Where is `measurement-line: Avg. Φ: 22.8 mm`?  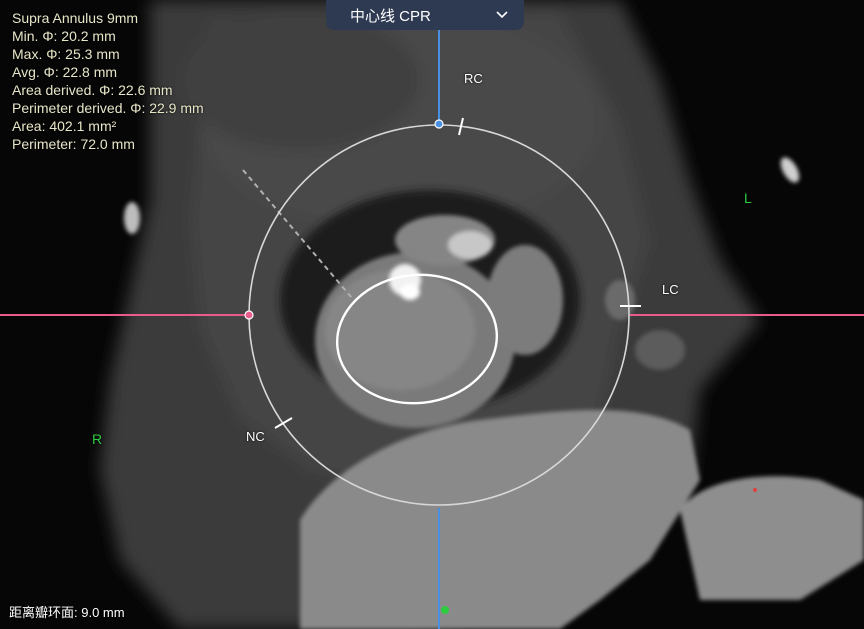 measurement-line: Avg. Φ: 22.8 mm is located at coordinates (65, 72).